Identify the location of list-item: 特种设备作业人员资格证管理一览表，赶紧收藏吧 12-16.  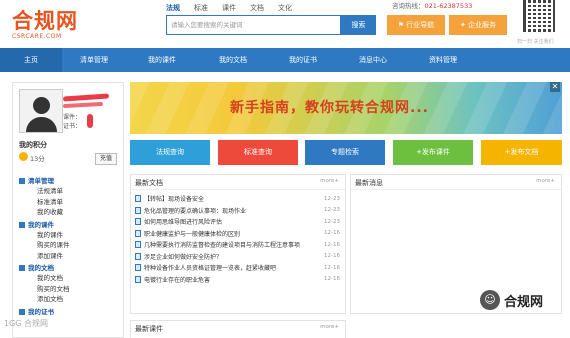
(237, 268).